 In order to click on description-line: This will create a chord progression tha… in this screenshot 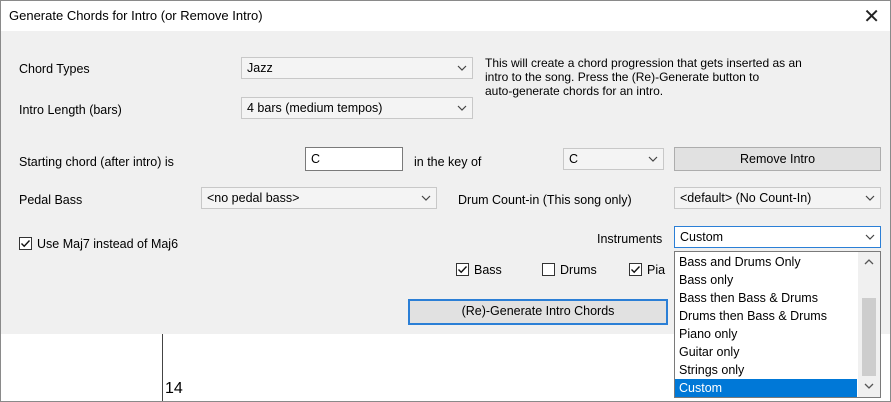, I will do `click(643, 63)`.